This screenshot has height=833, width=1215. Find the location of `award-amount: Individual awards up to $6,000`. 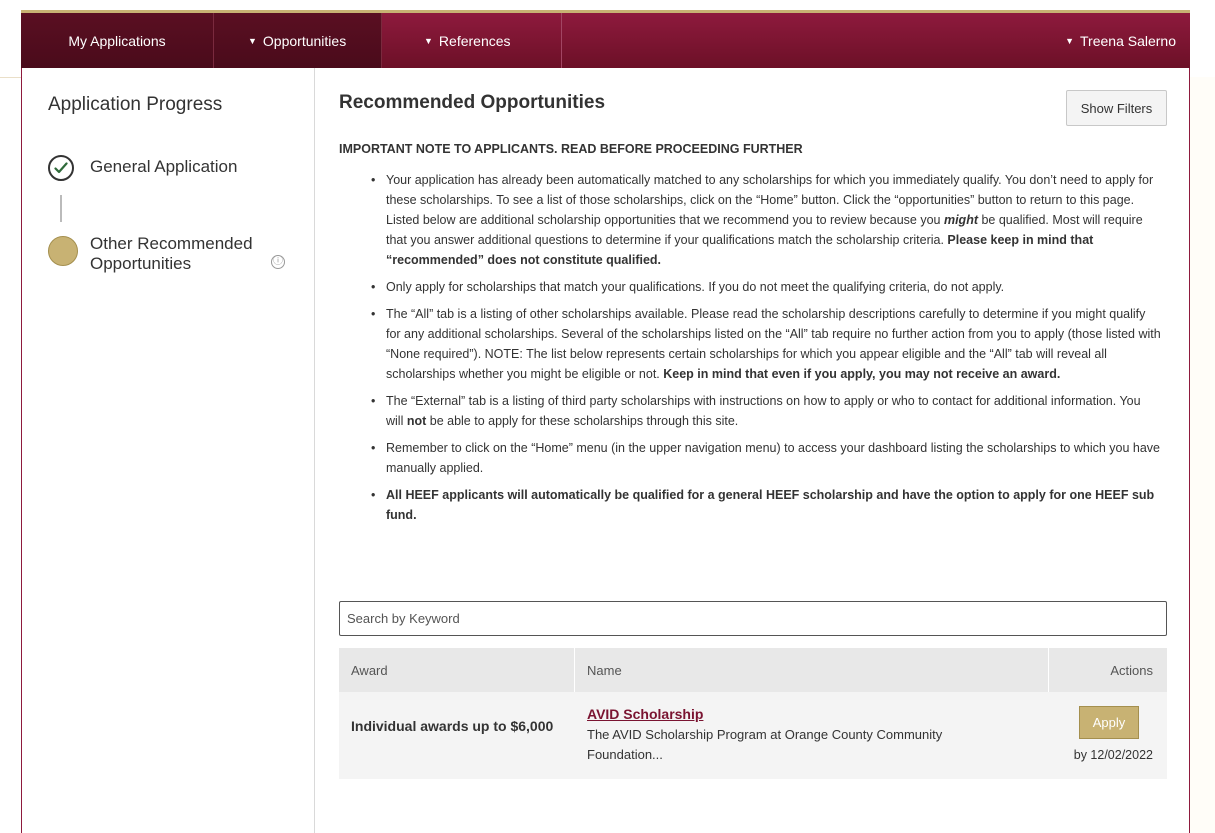

award-amount: Individual awards up to $6,000 is located at coordinates (452, 726).